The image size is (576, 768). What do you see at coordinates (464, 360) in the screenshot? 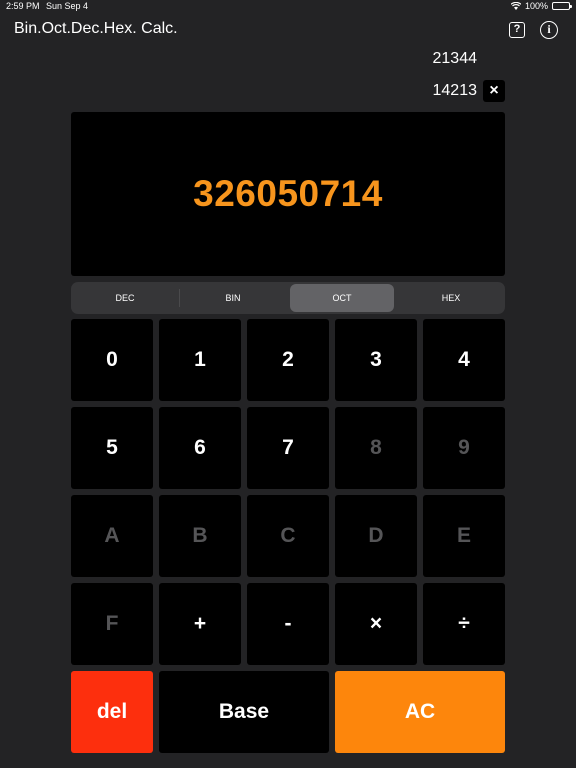
I see `key-4: 4` at bounding box center [464, 360].